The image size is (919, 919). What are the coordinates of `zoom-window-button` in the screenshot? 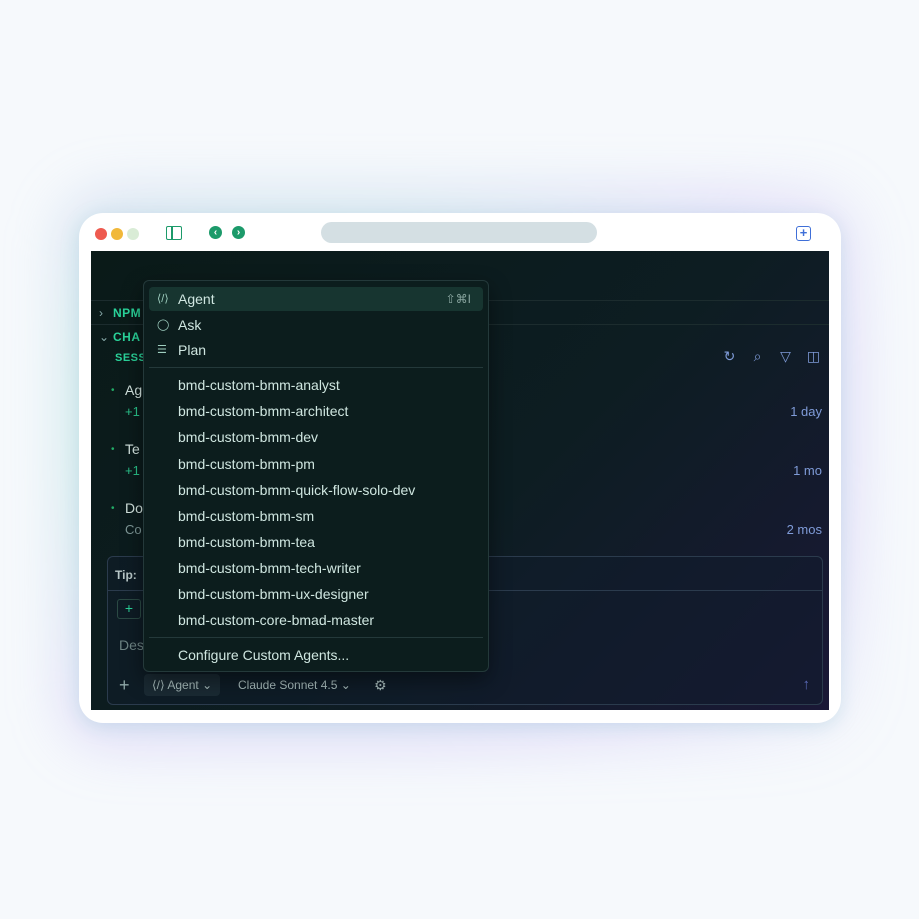 It's located at (133, 234).